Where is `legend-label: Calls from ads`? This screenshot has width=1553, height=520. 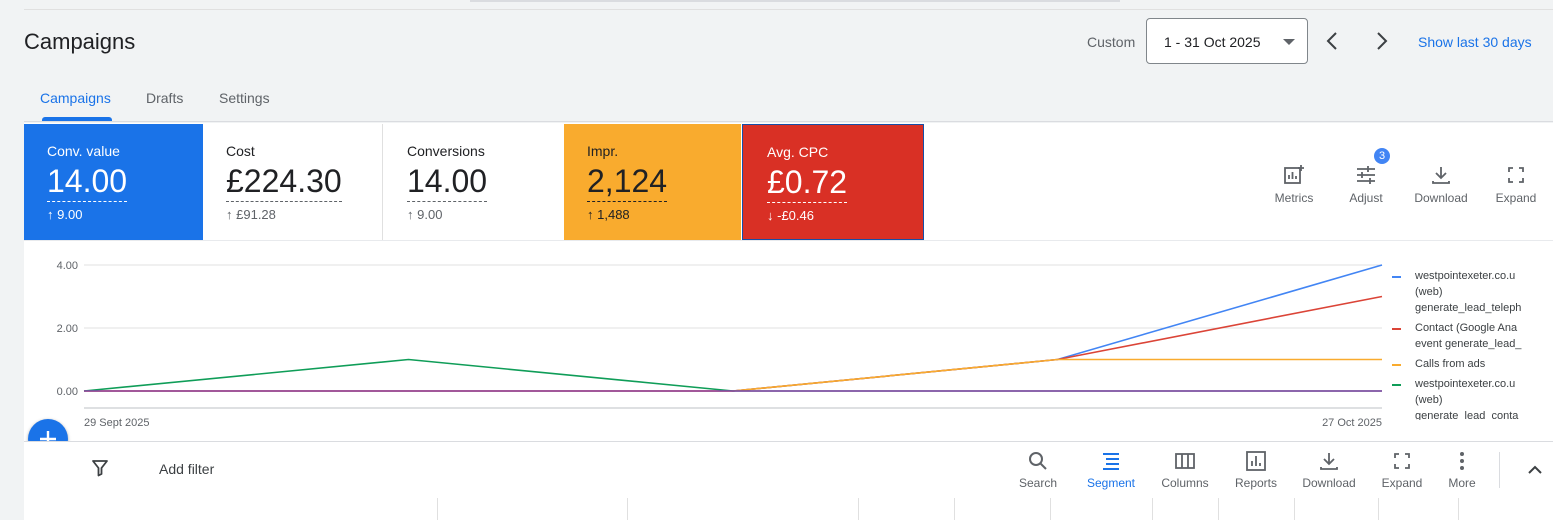 legend-label: Calls from ads is located at coordinates (1450, 364).